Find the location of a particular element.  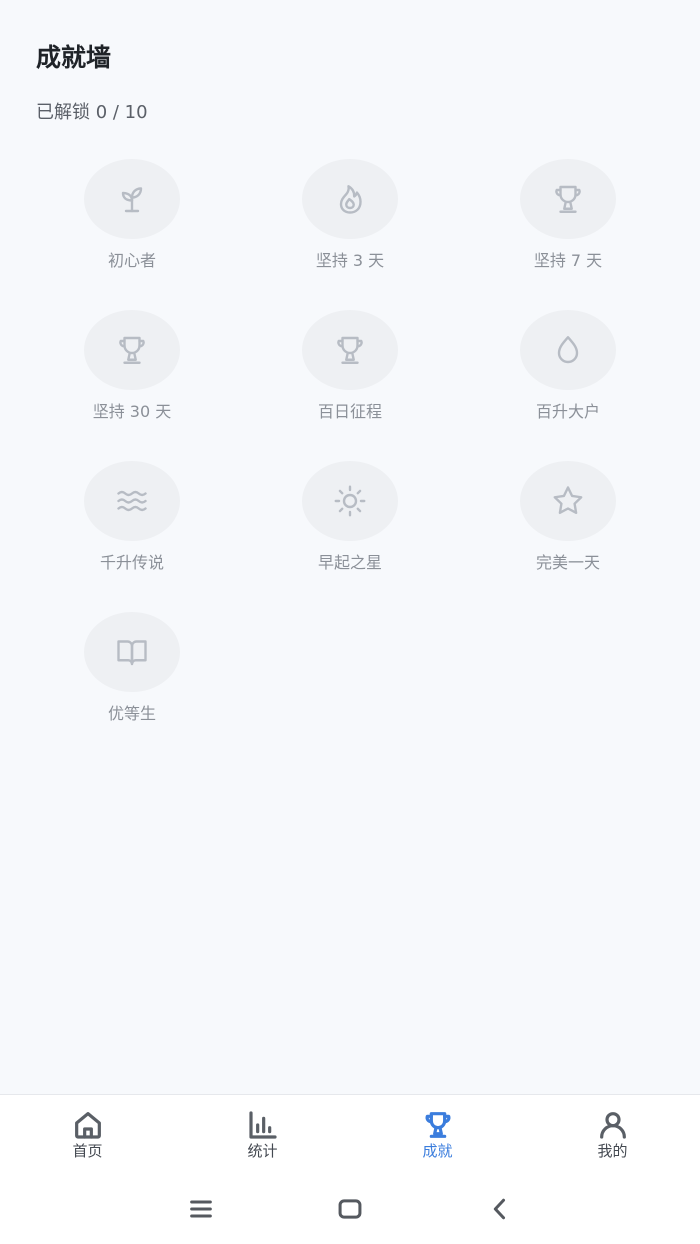

book-icon is located at coordinates (132, 653).